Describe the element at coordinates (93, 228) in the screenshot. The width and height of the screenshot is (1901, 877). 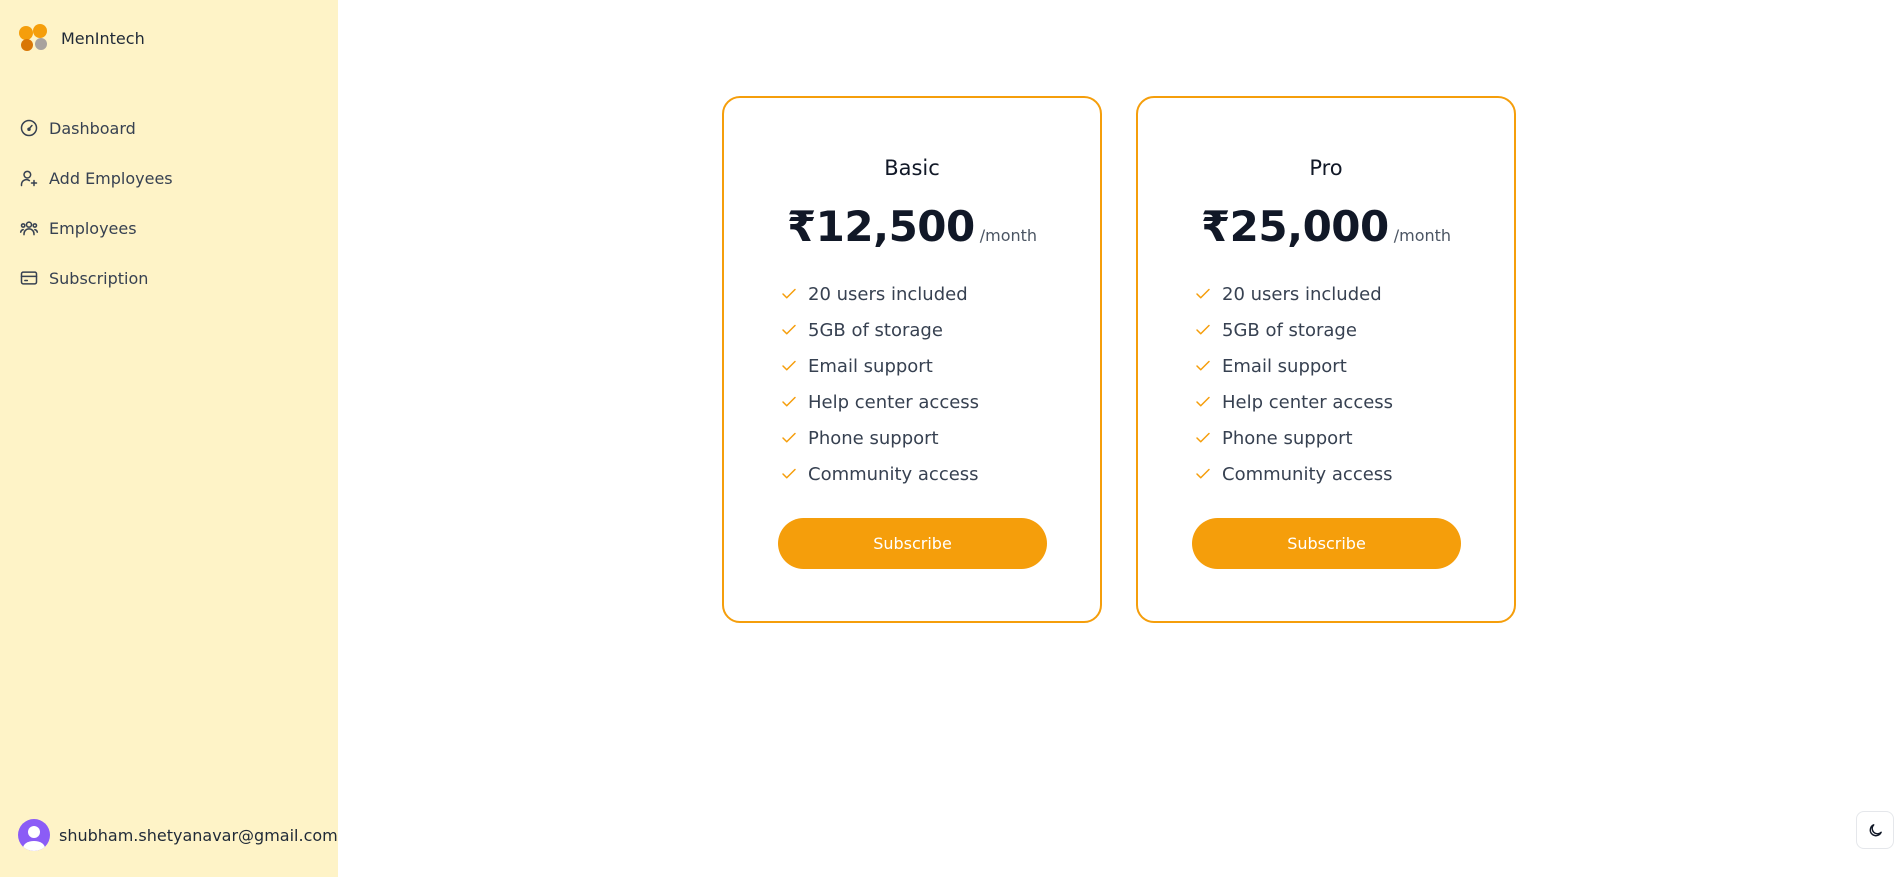
I see `sidebar-item-label: Employees` at that location.